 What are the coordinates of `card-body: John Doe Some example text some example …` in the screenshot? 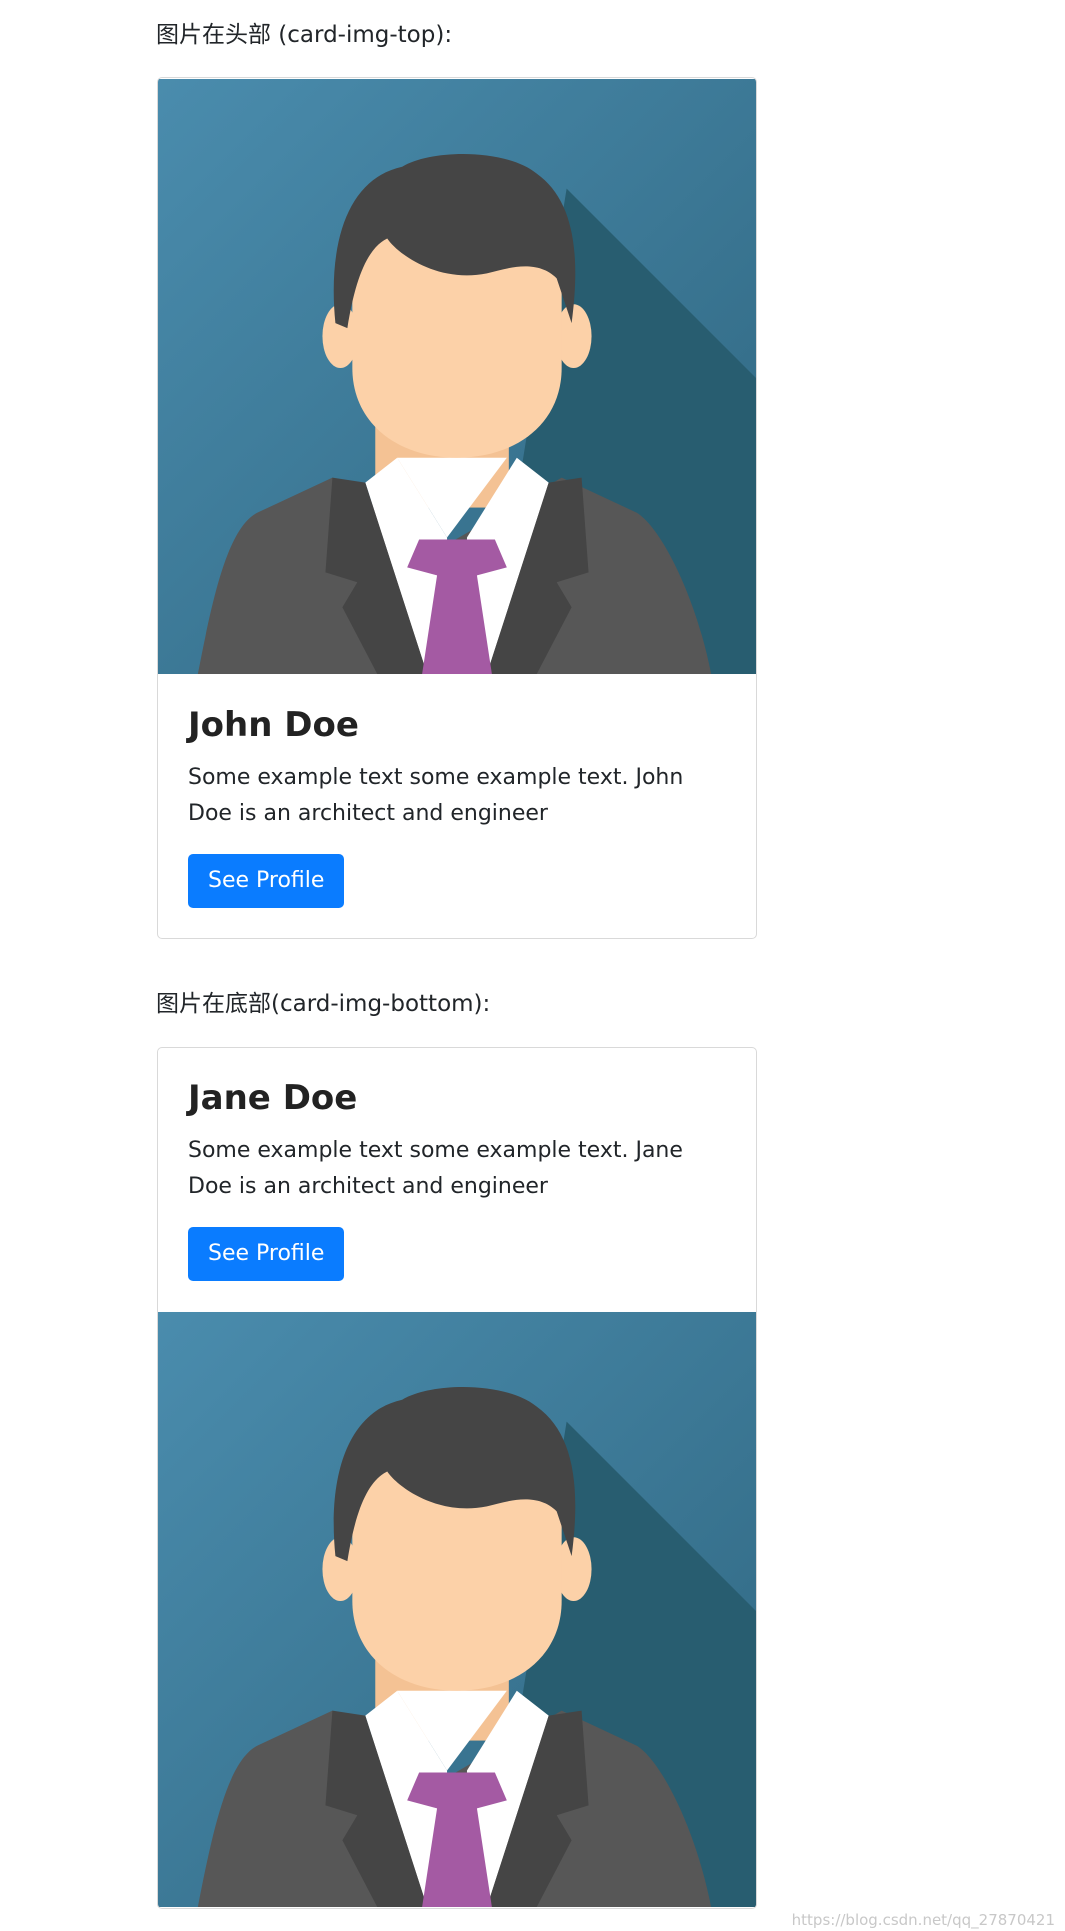 It's located at (457, 806).